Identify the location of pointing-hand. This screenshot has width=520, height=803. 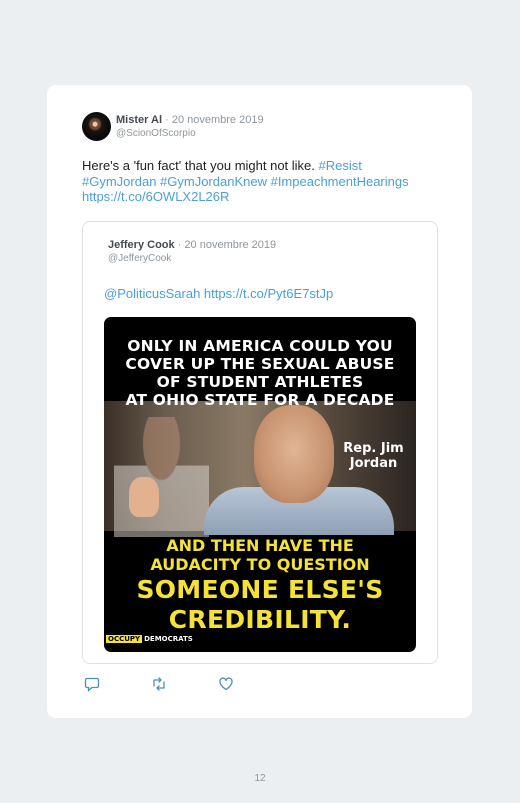
(144, 497).